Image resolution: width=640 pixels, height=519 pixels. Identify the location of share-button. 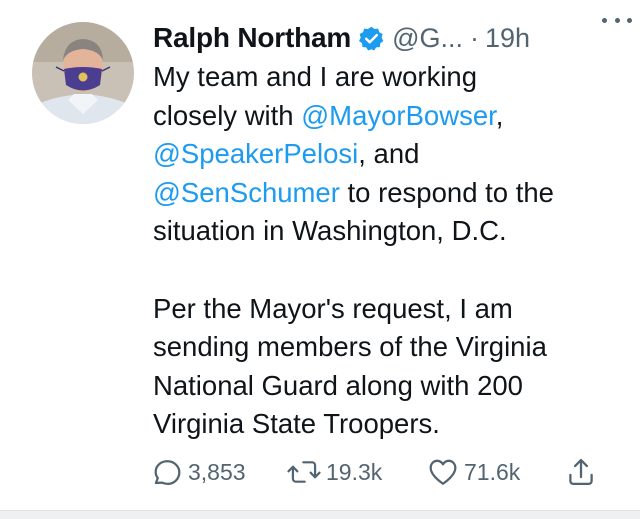
(581, 472).